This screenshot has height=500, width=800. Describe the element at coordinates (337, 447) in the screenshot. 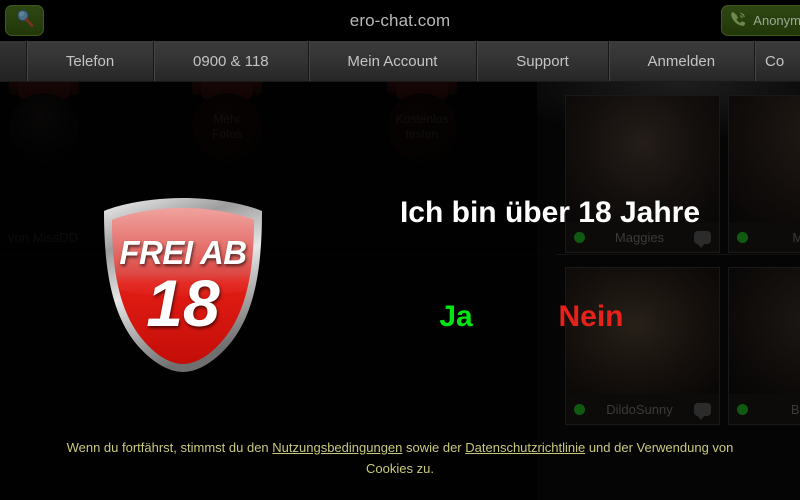

I see `terms-link: Nutzungsbedingungen` at that location.